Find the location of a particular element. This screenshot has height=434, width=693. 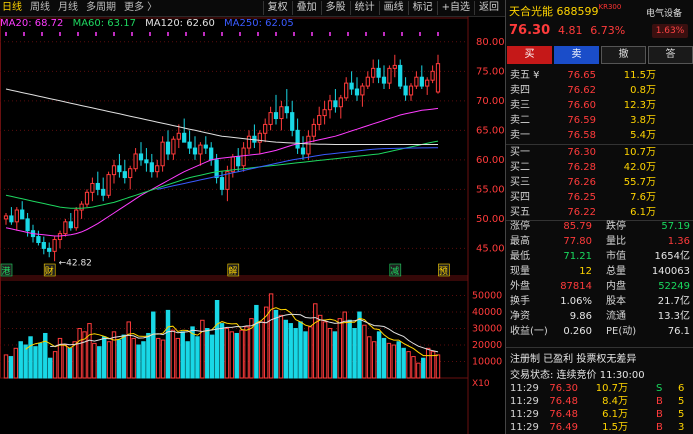

ask-volume: 3.8万 is located at coordinates (643, 120).